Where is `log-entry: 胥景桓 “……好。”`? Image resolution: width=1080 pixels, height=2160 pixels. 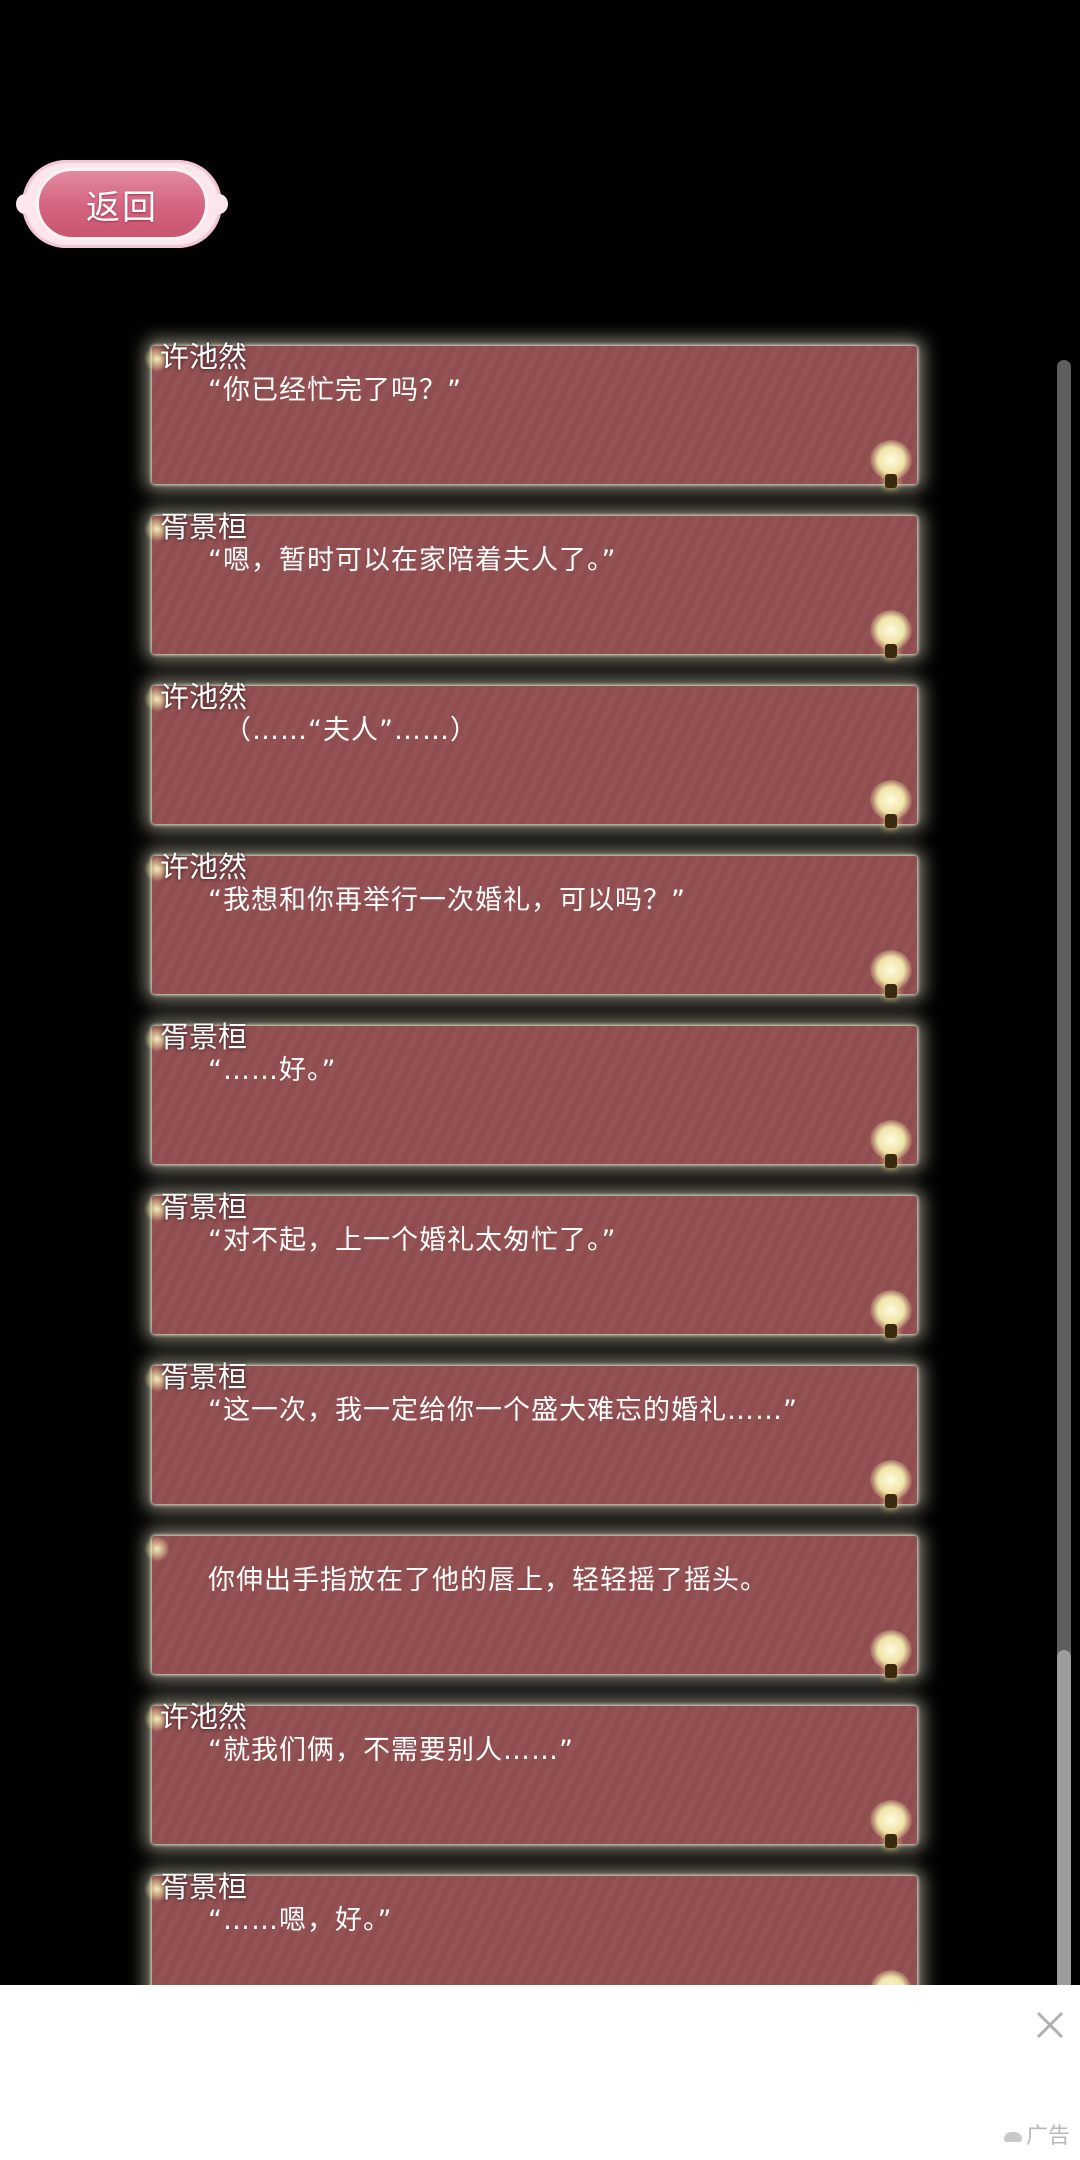
log-entry: 胥景桓 “……好。” is located at coordinates (540, 1099).